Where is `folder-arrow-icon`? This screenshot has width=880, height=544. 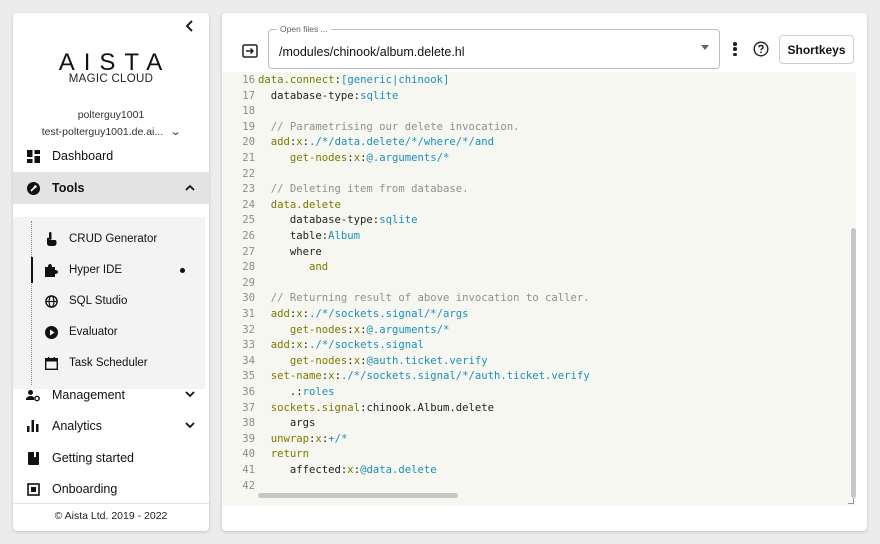 folder-arrow-icon is located at coordinates (250, 51).